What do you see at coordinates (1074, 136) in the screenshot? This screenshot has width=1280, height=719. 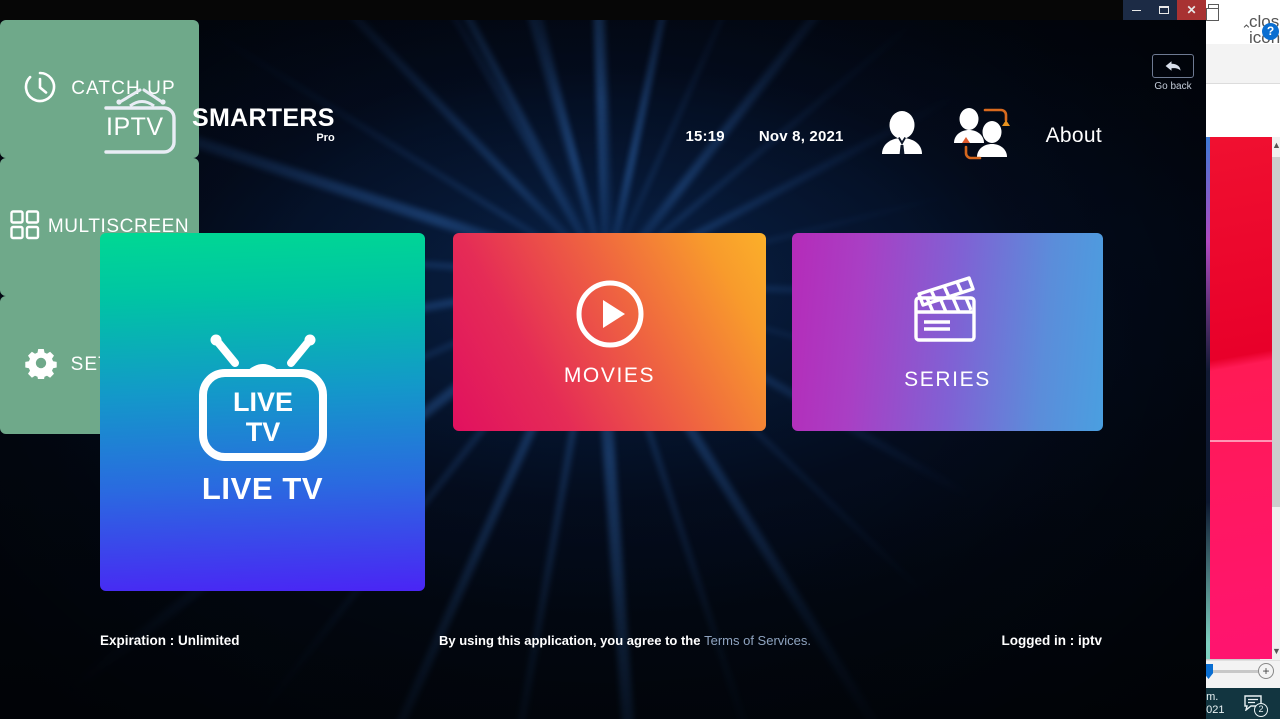 I see `about-link: About` at bounding box center [1074, 136].